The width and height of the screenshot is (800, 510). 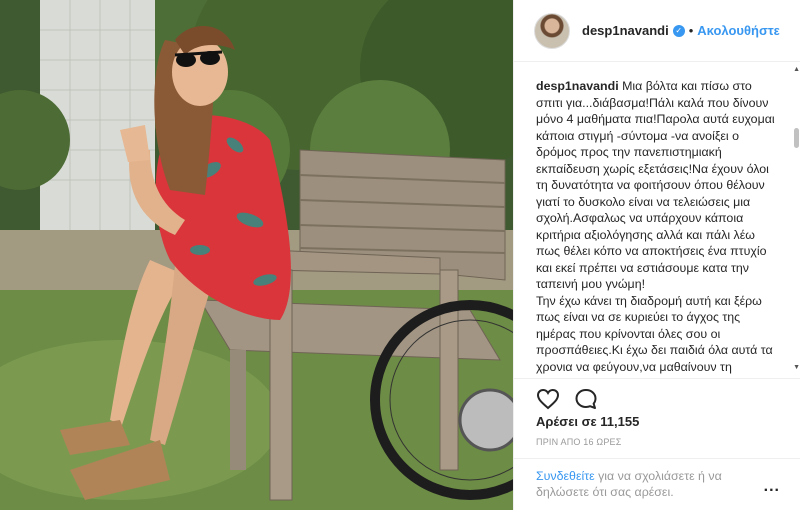 What do you see at coordinates (738, 30) in the screenshot?
I see `follow-button: Ακολουθήστε` at bounding box center [738, 30].